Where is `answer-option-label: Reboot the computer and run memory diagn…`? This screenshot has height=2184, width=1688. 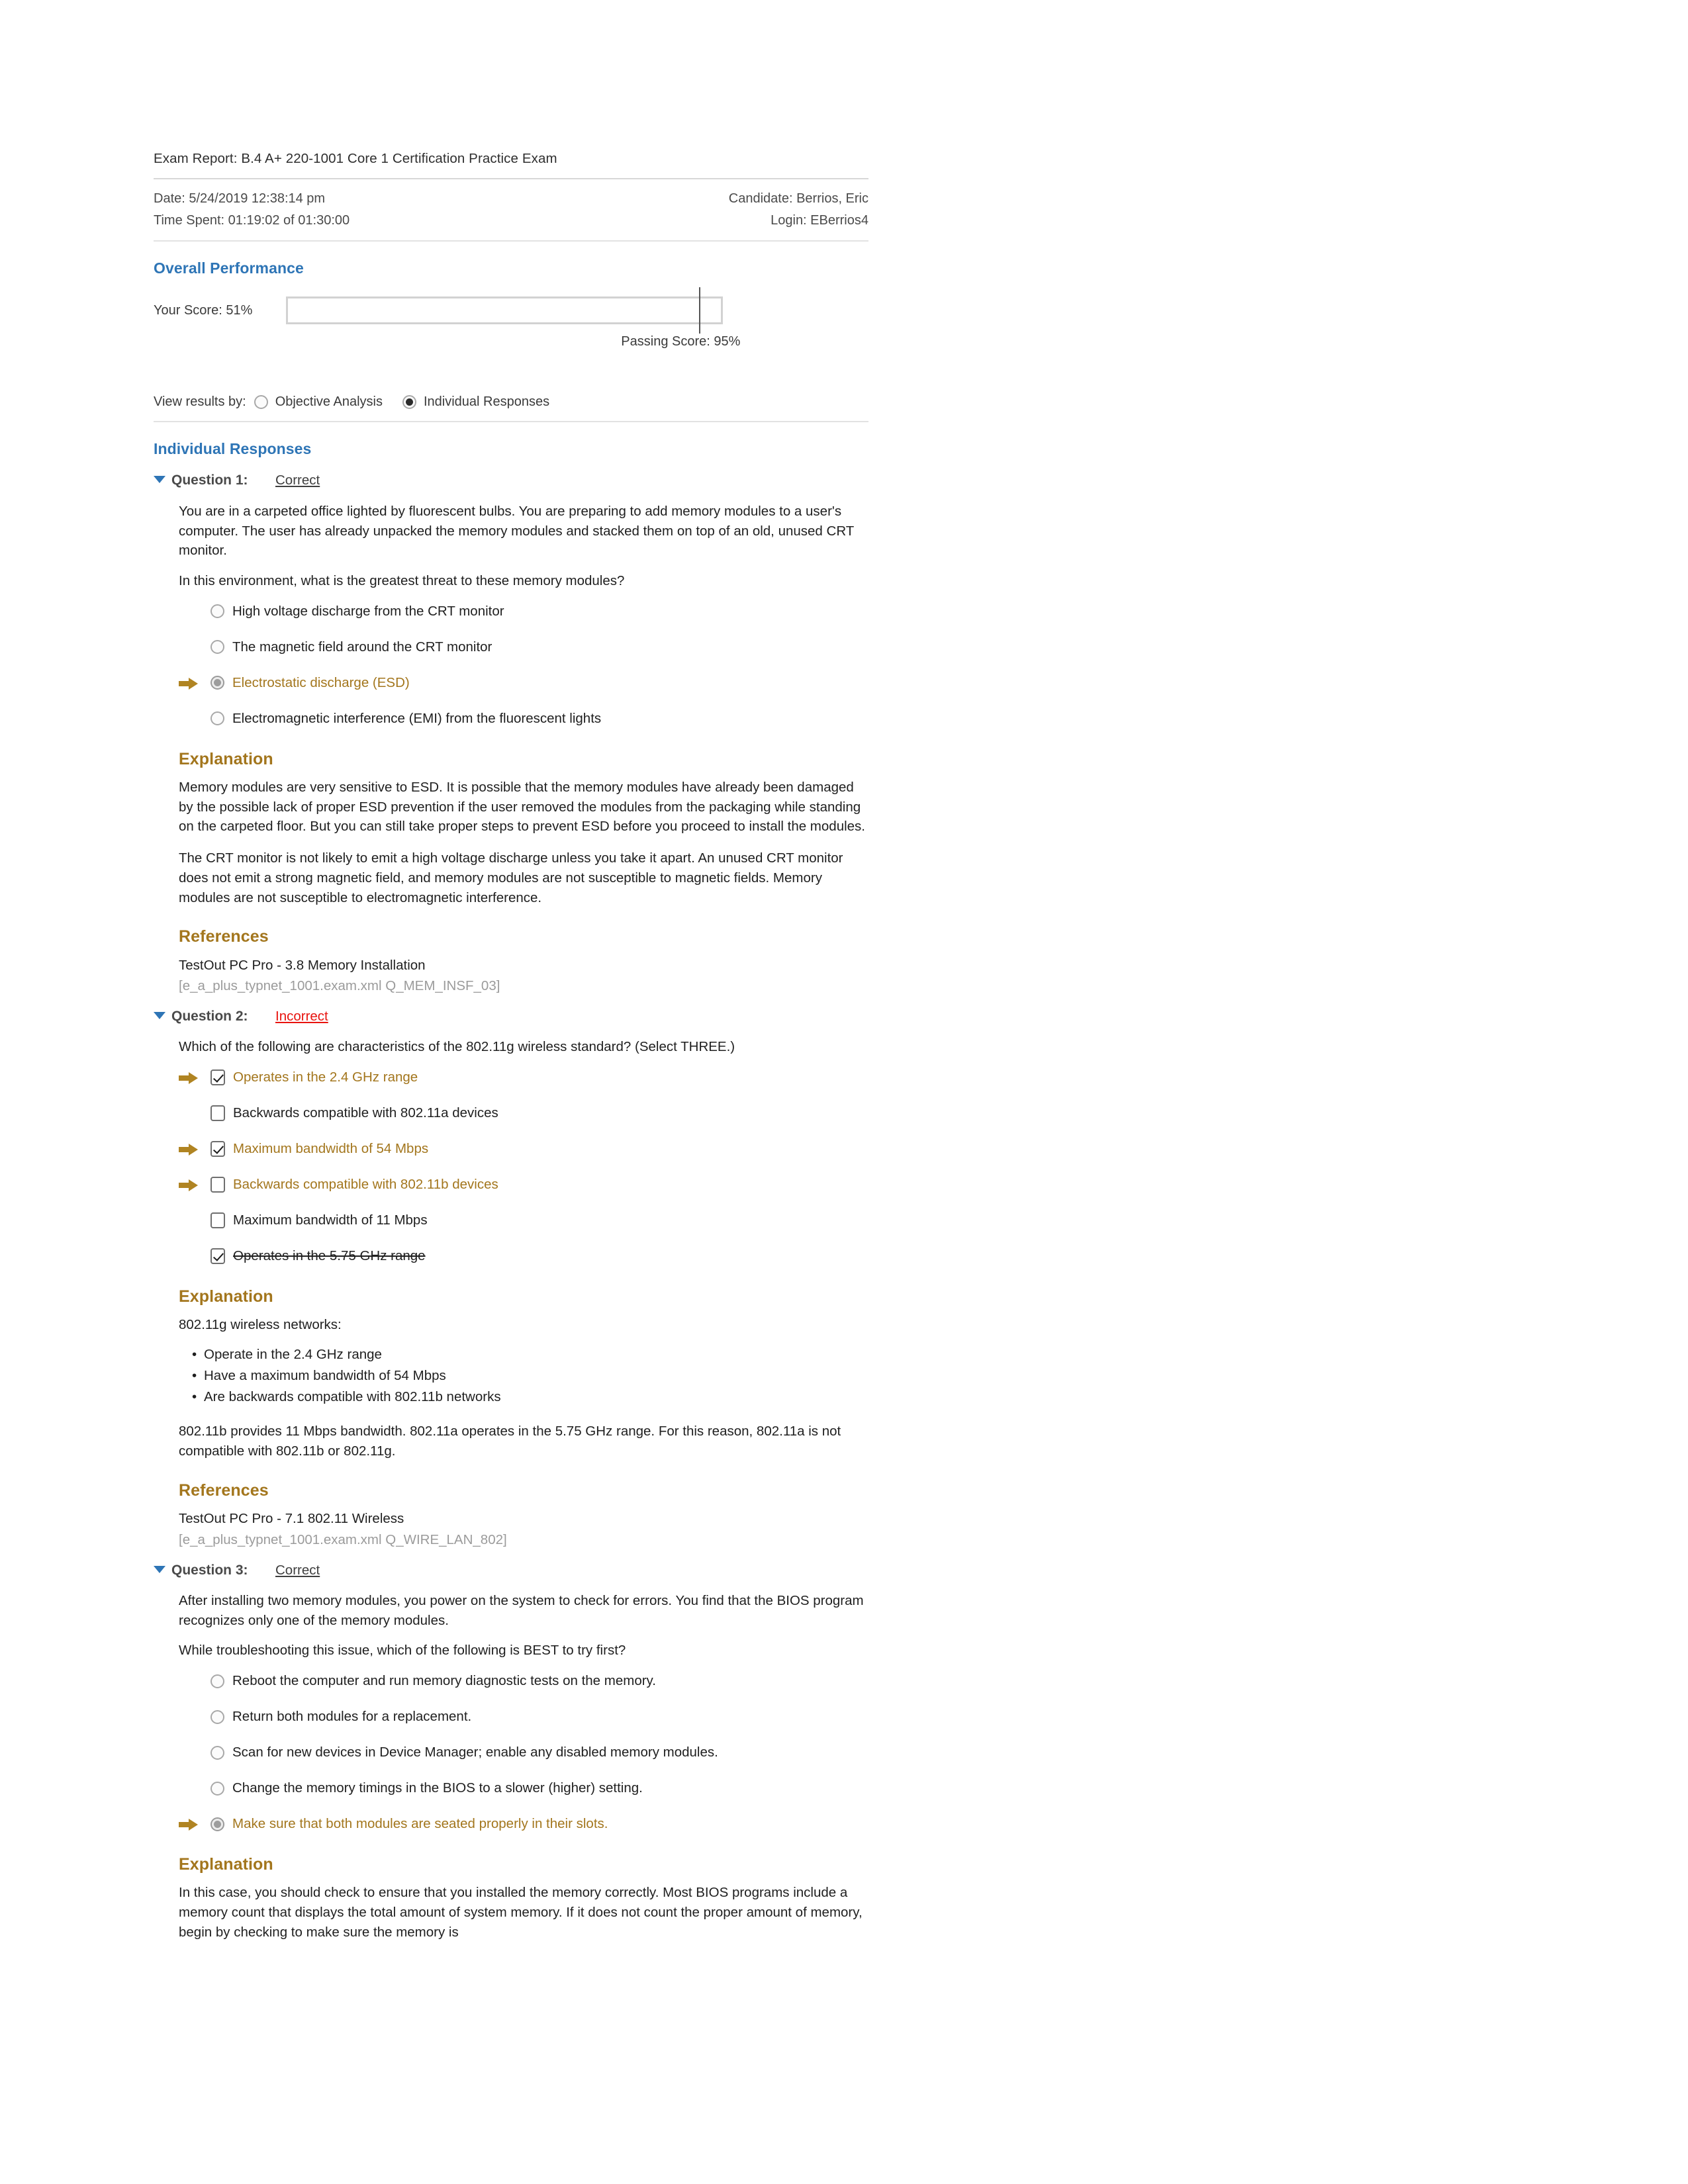 answer-option-label: Reboot the computer and run memory diagn… is located at coordinates (444, 1681).